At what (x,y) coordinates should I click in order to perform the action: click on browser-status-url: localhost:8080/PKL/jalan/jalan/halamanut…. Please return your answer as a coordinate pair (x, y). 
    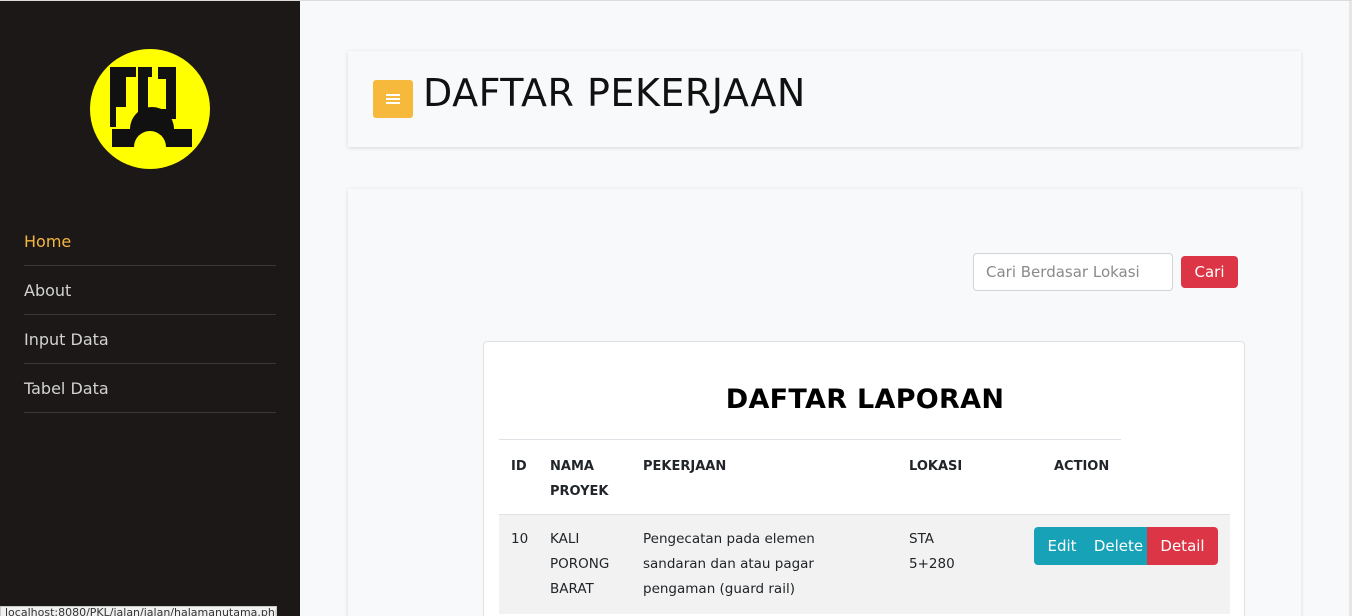
    Looking at the image, I should click on (138, 611).